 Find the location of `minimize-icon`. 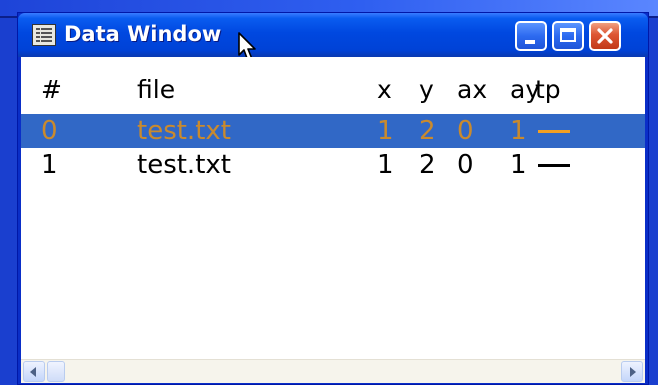

minimize-icon is located at coordinates (530, 42).